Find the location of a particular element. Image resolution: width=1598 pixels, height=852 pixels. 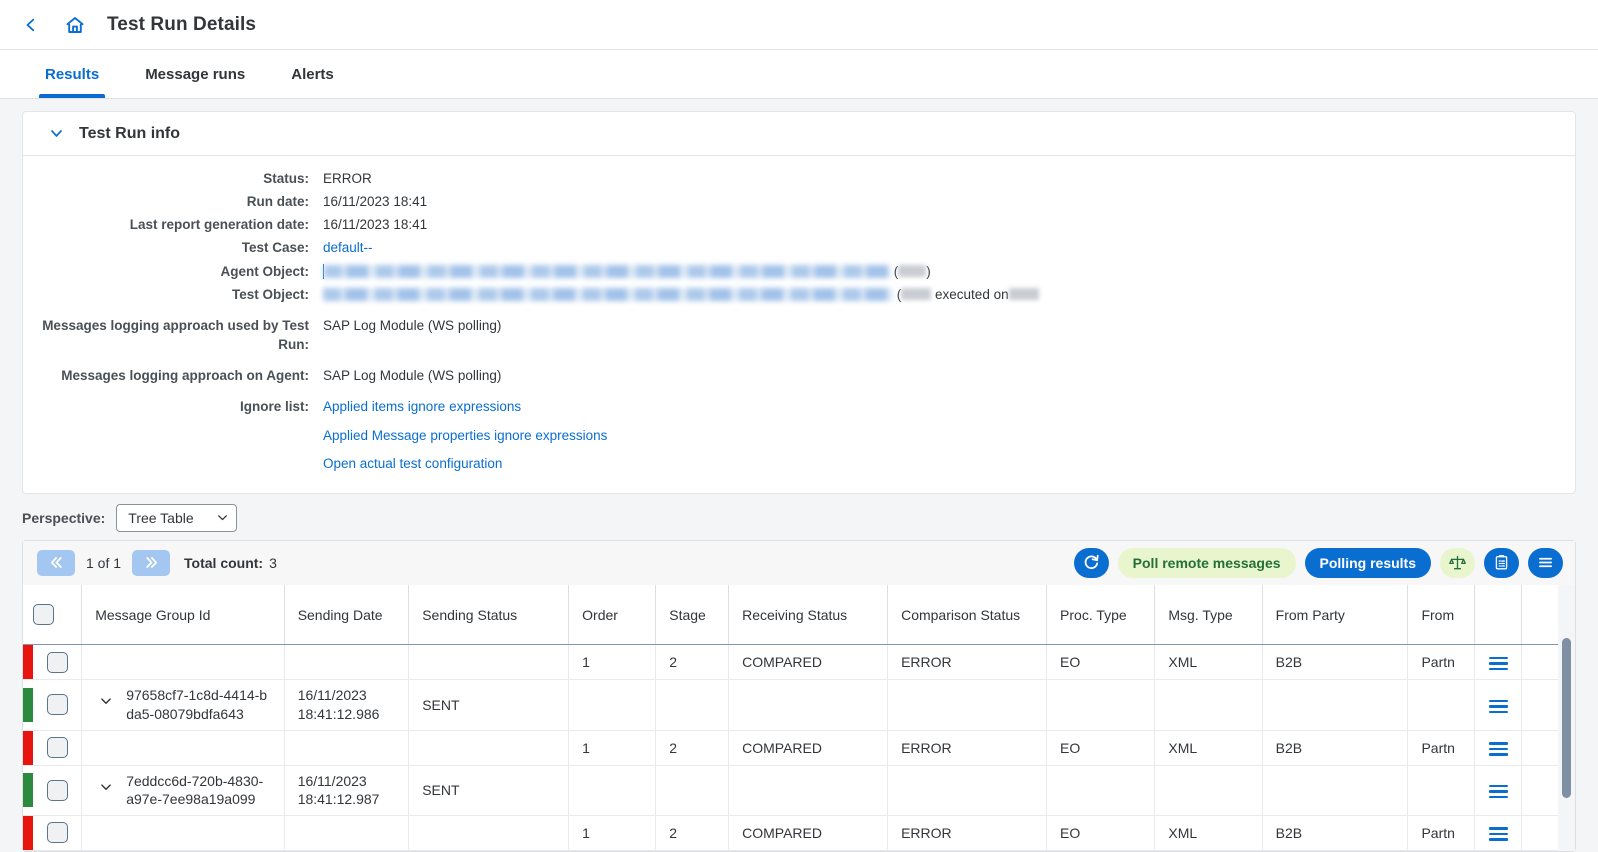

shell-header: Test Run Details is located at coordinates (799, 25).